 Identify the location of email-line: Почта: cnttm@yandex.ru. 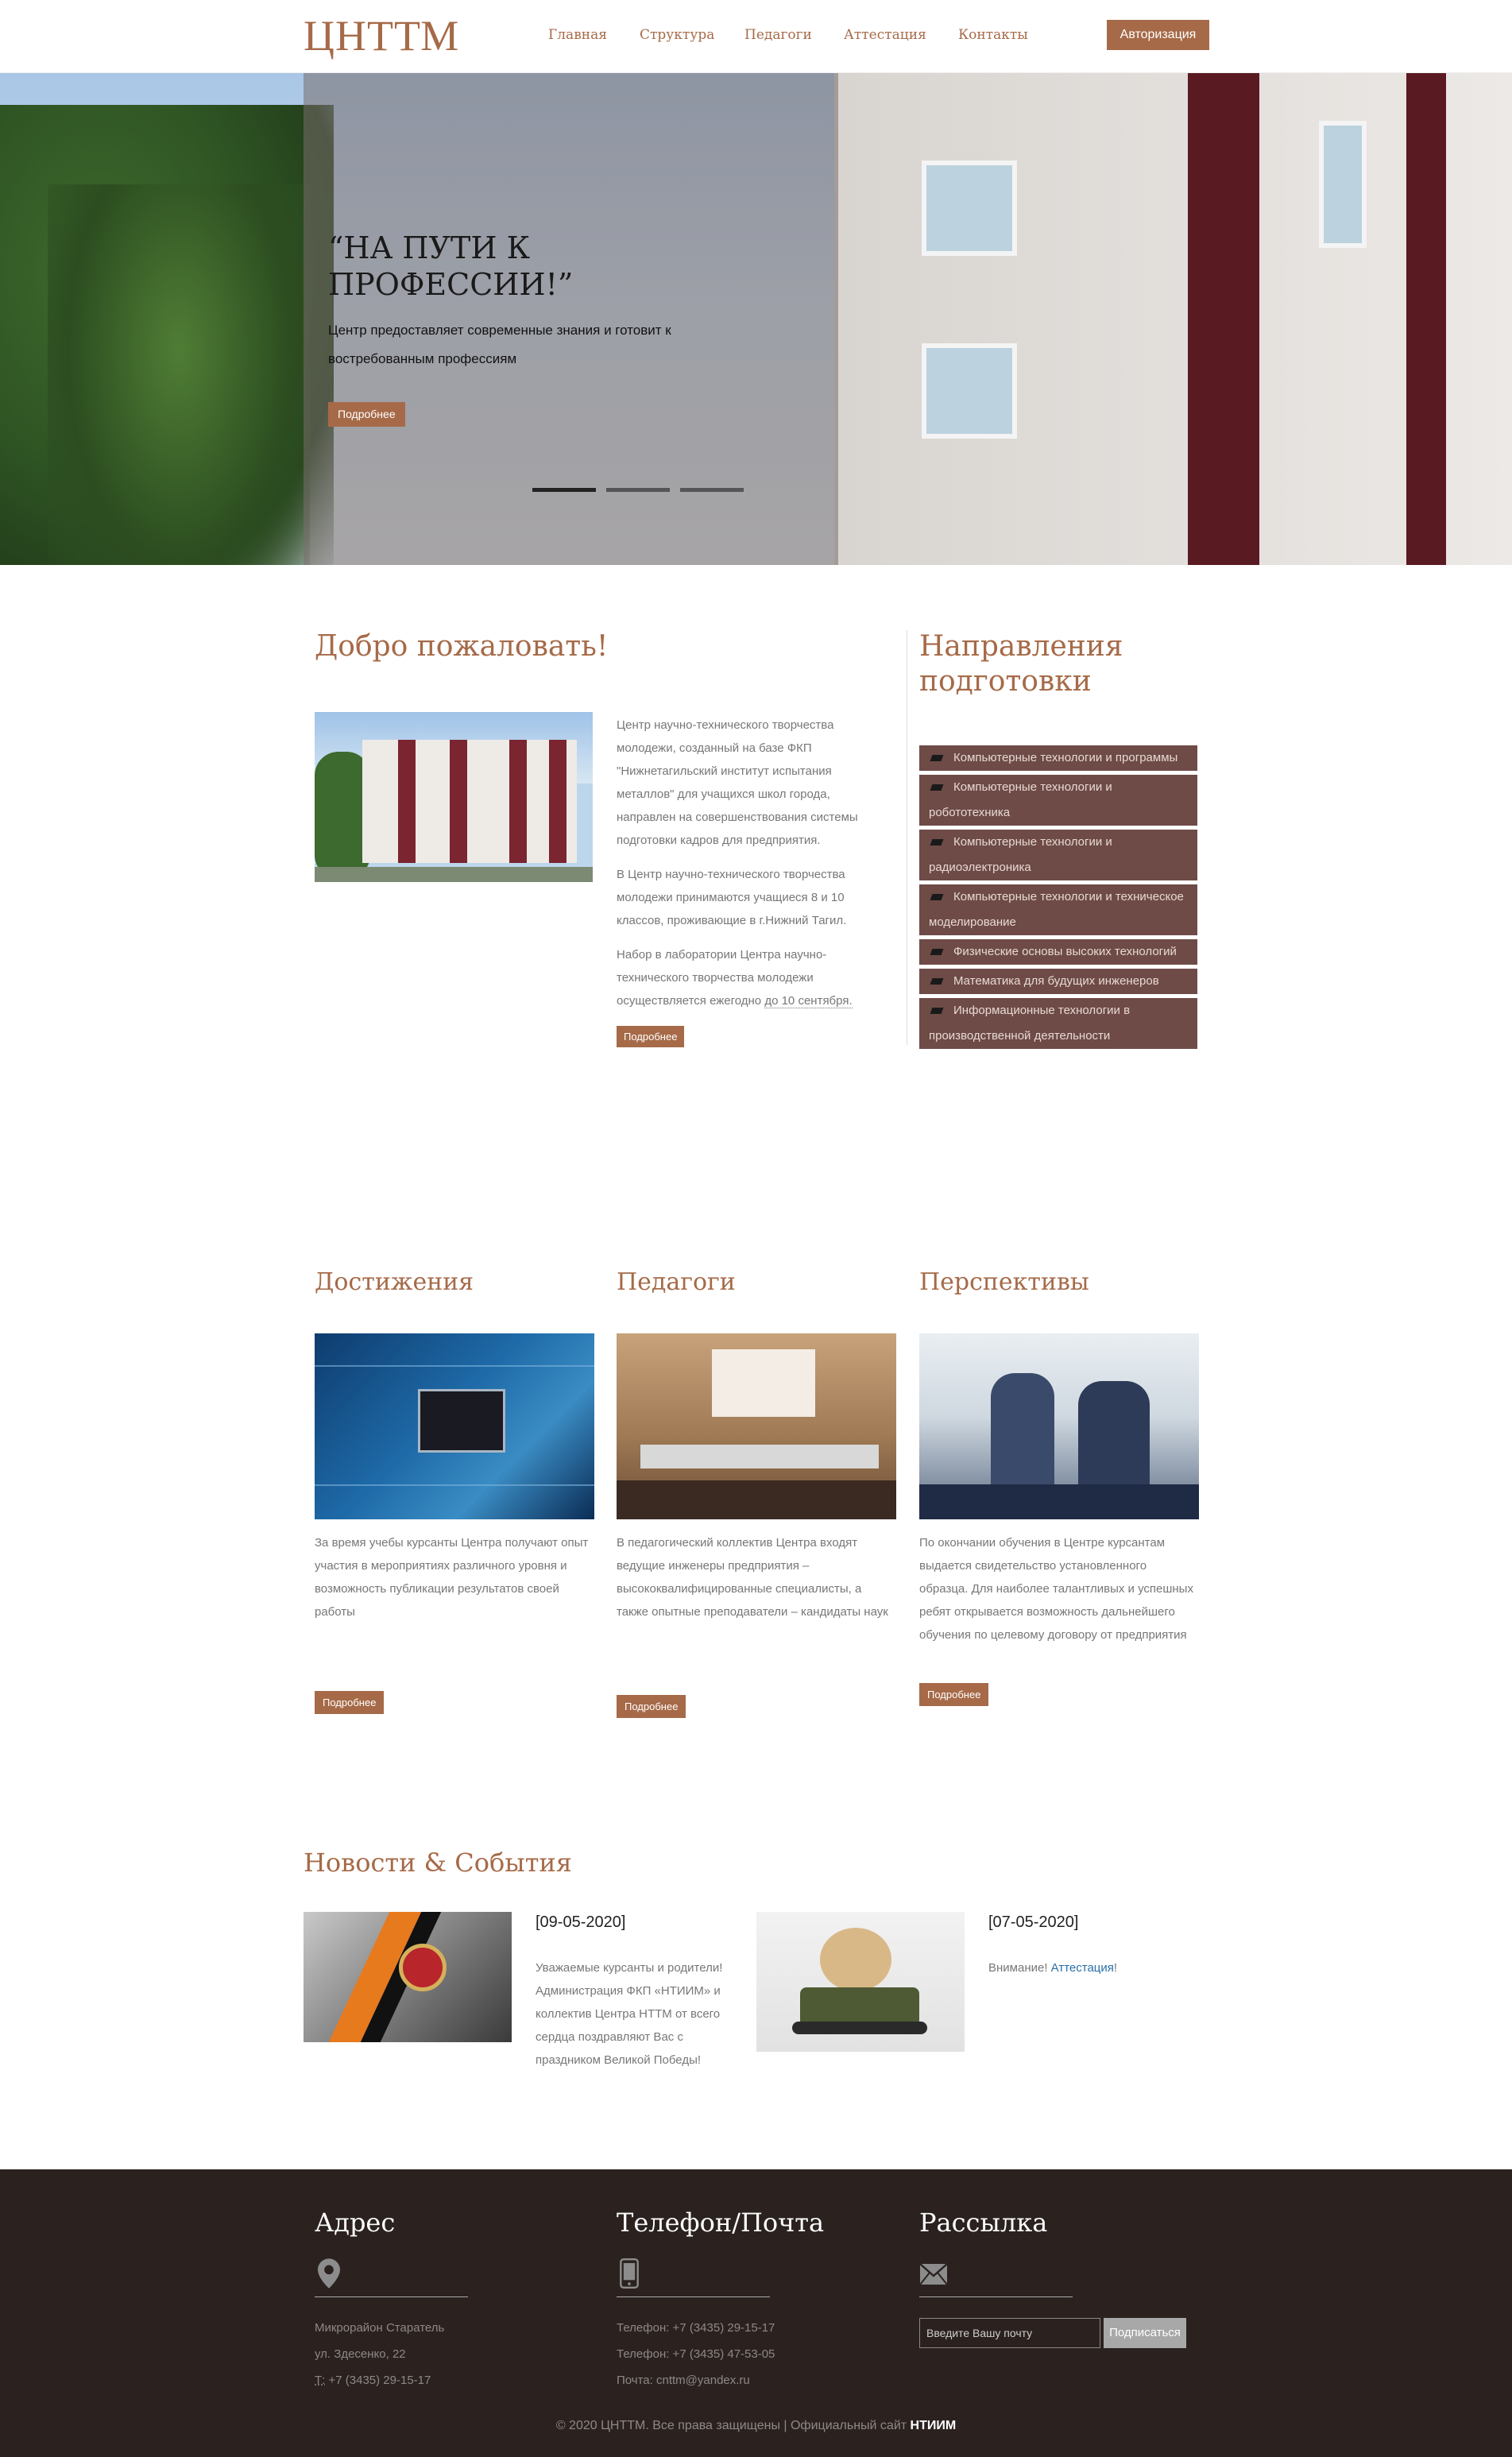
(696, 2380).